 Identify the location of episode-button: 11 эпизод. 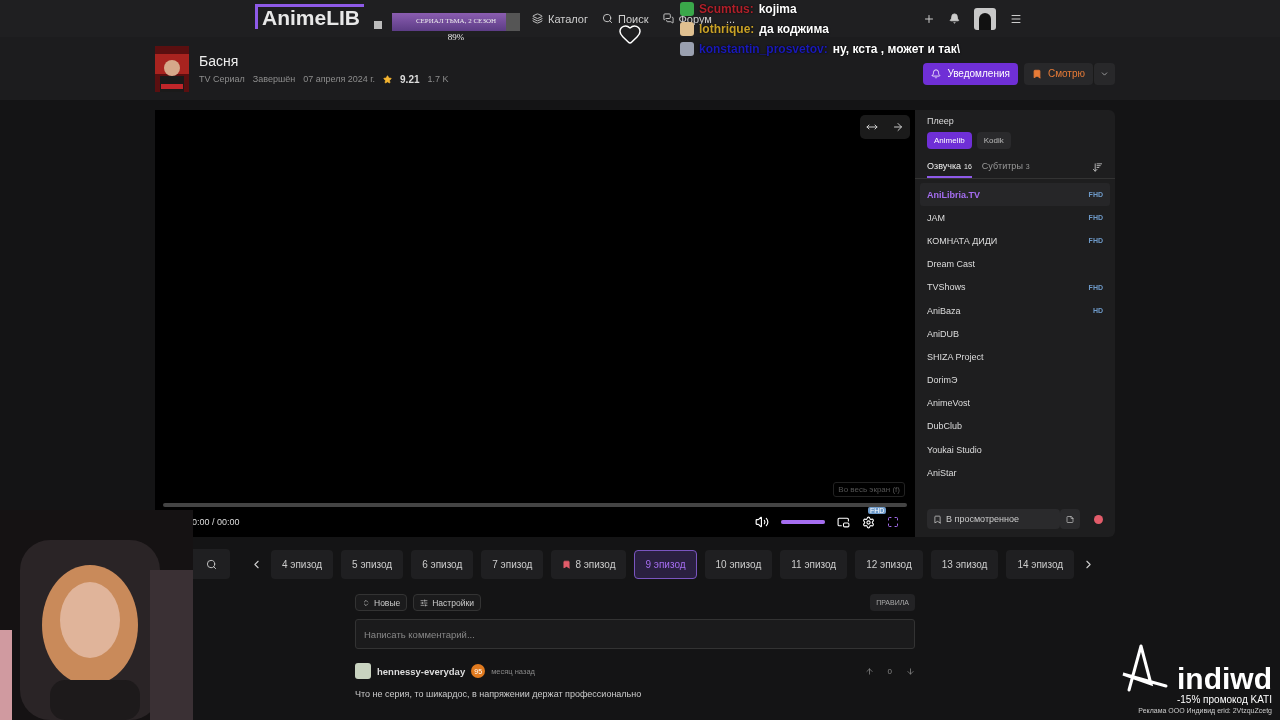
(814, 564).